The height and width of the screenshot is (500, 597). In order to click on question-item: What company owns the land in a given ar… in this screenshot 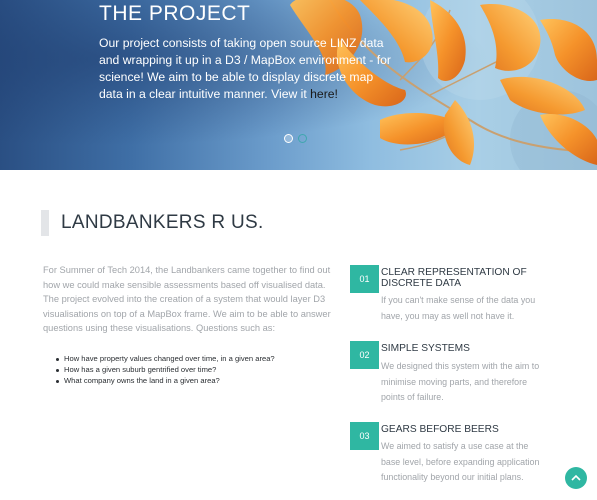, I will do `click(195, 381)`.